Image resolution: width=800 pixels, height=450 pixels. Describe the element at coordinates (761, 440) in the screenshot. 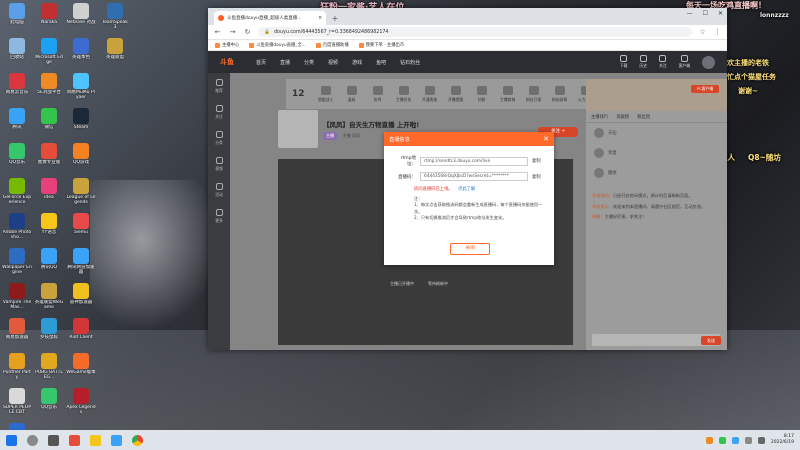

I see `volume-icon` at that location.